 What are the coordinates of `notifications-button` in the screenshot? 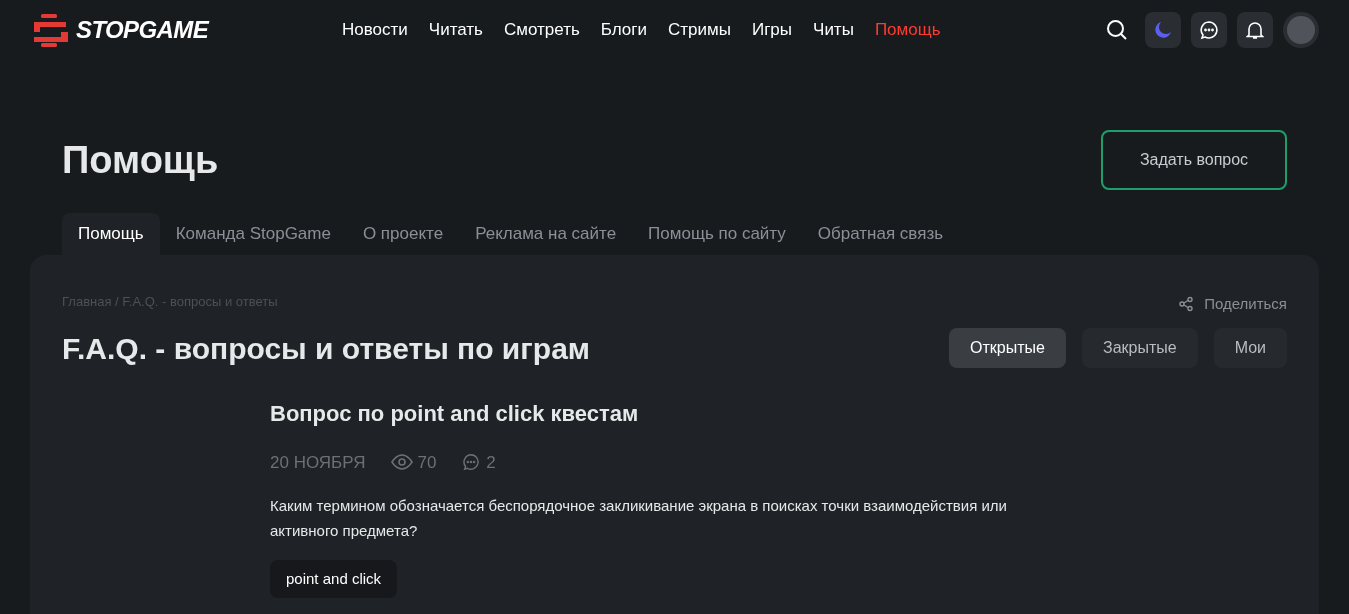 It's located at (1255, 30).